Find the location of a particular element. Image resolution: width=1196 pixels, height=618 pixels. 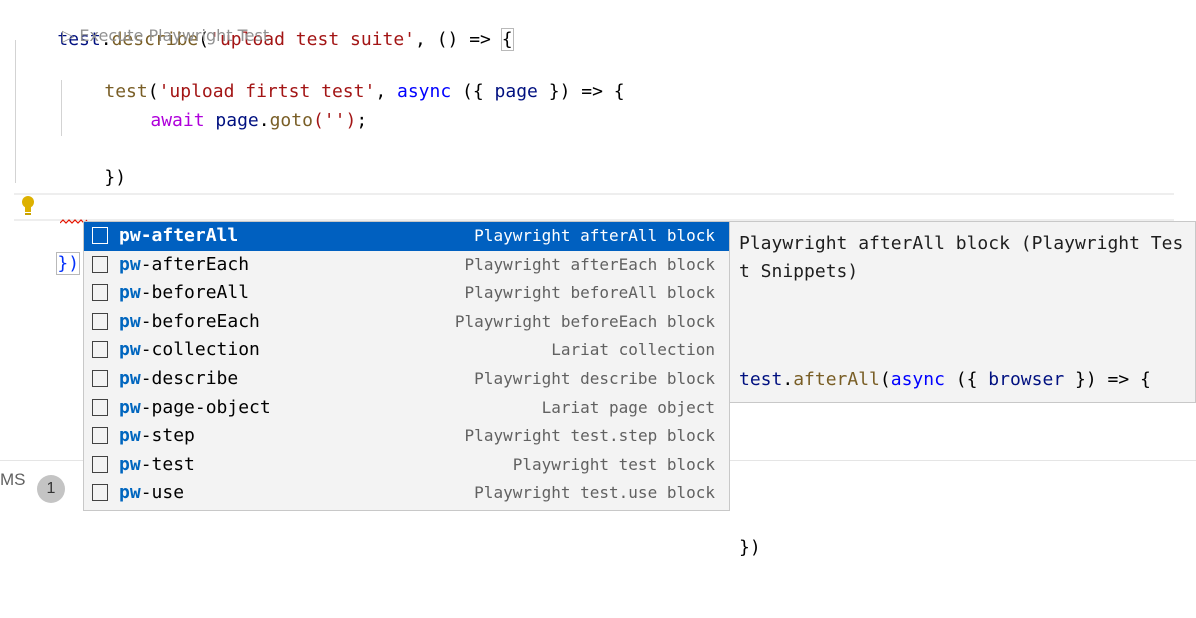

suggest-item-label: pw-afterEach is located at coordinates (184, 265).